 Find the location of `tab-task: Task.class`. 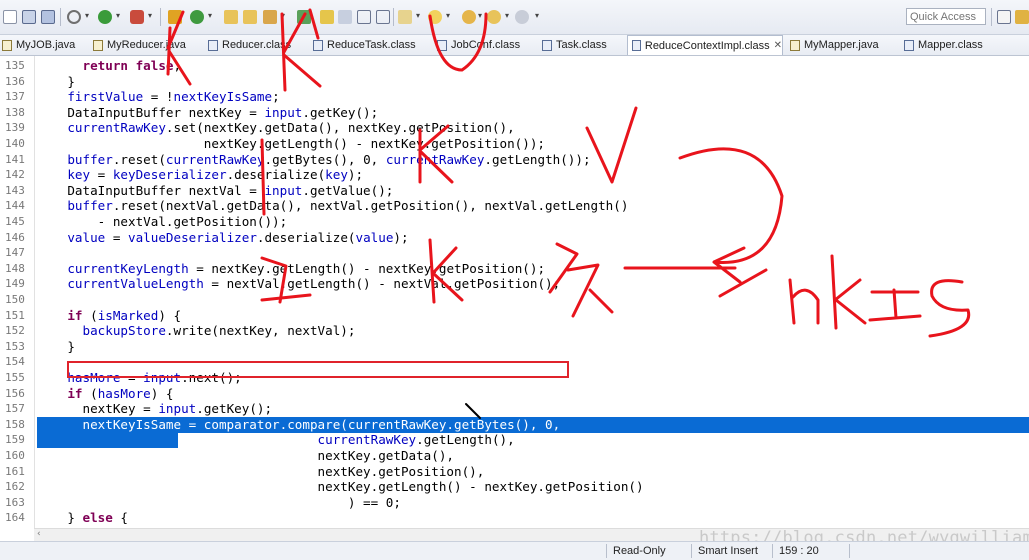

tab-task: Task.class is located at coordinates (582, 45).